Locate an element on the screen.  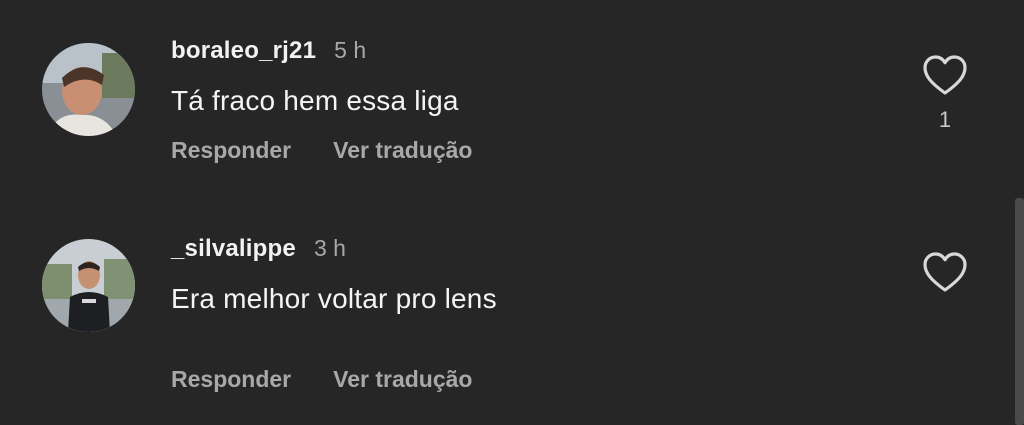
username: _silvalippe is located at coordinates (233, 249).